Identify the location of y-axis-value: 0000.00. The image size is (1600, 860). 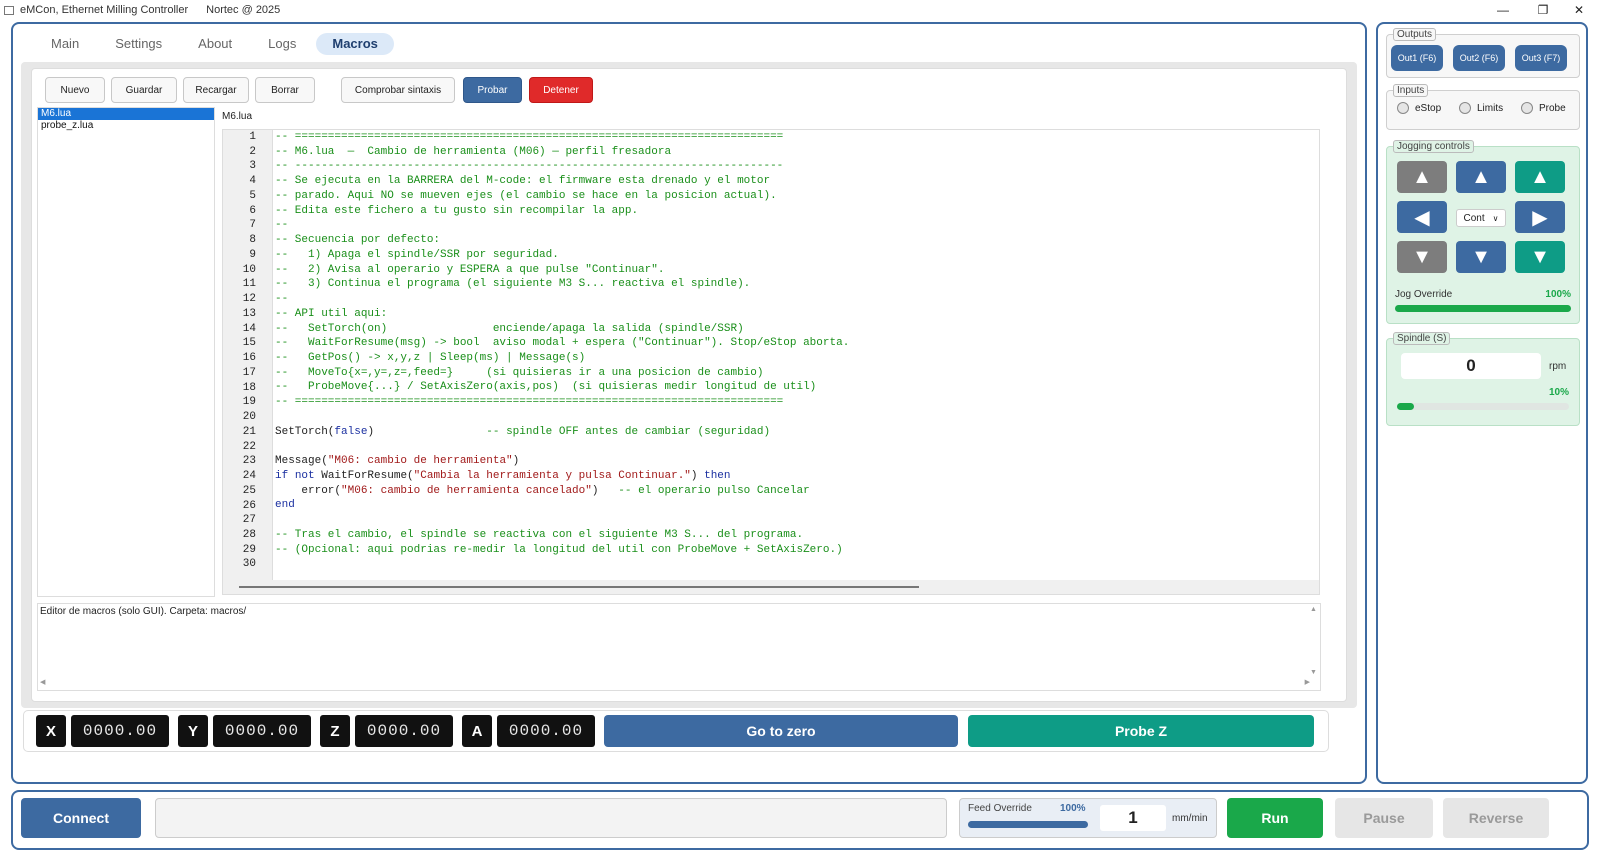
(262, 731).